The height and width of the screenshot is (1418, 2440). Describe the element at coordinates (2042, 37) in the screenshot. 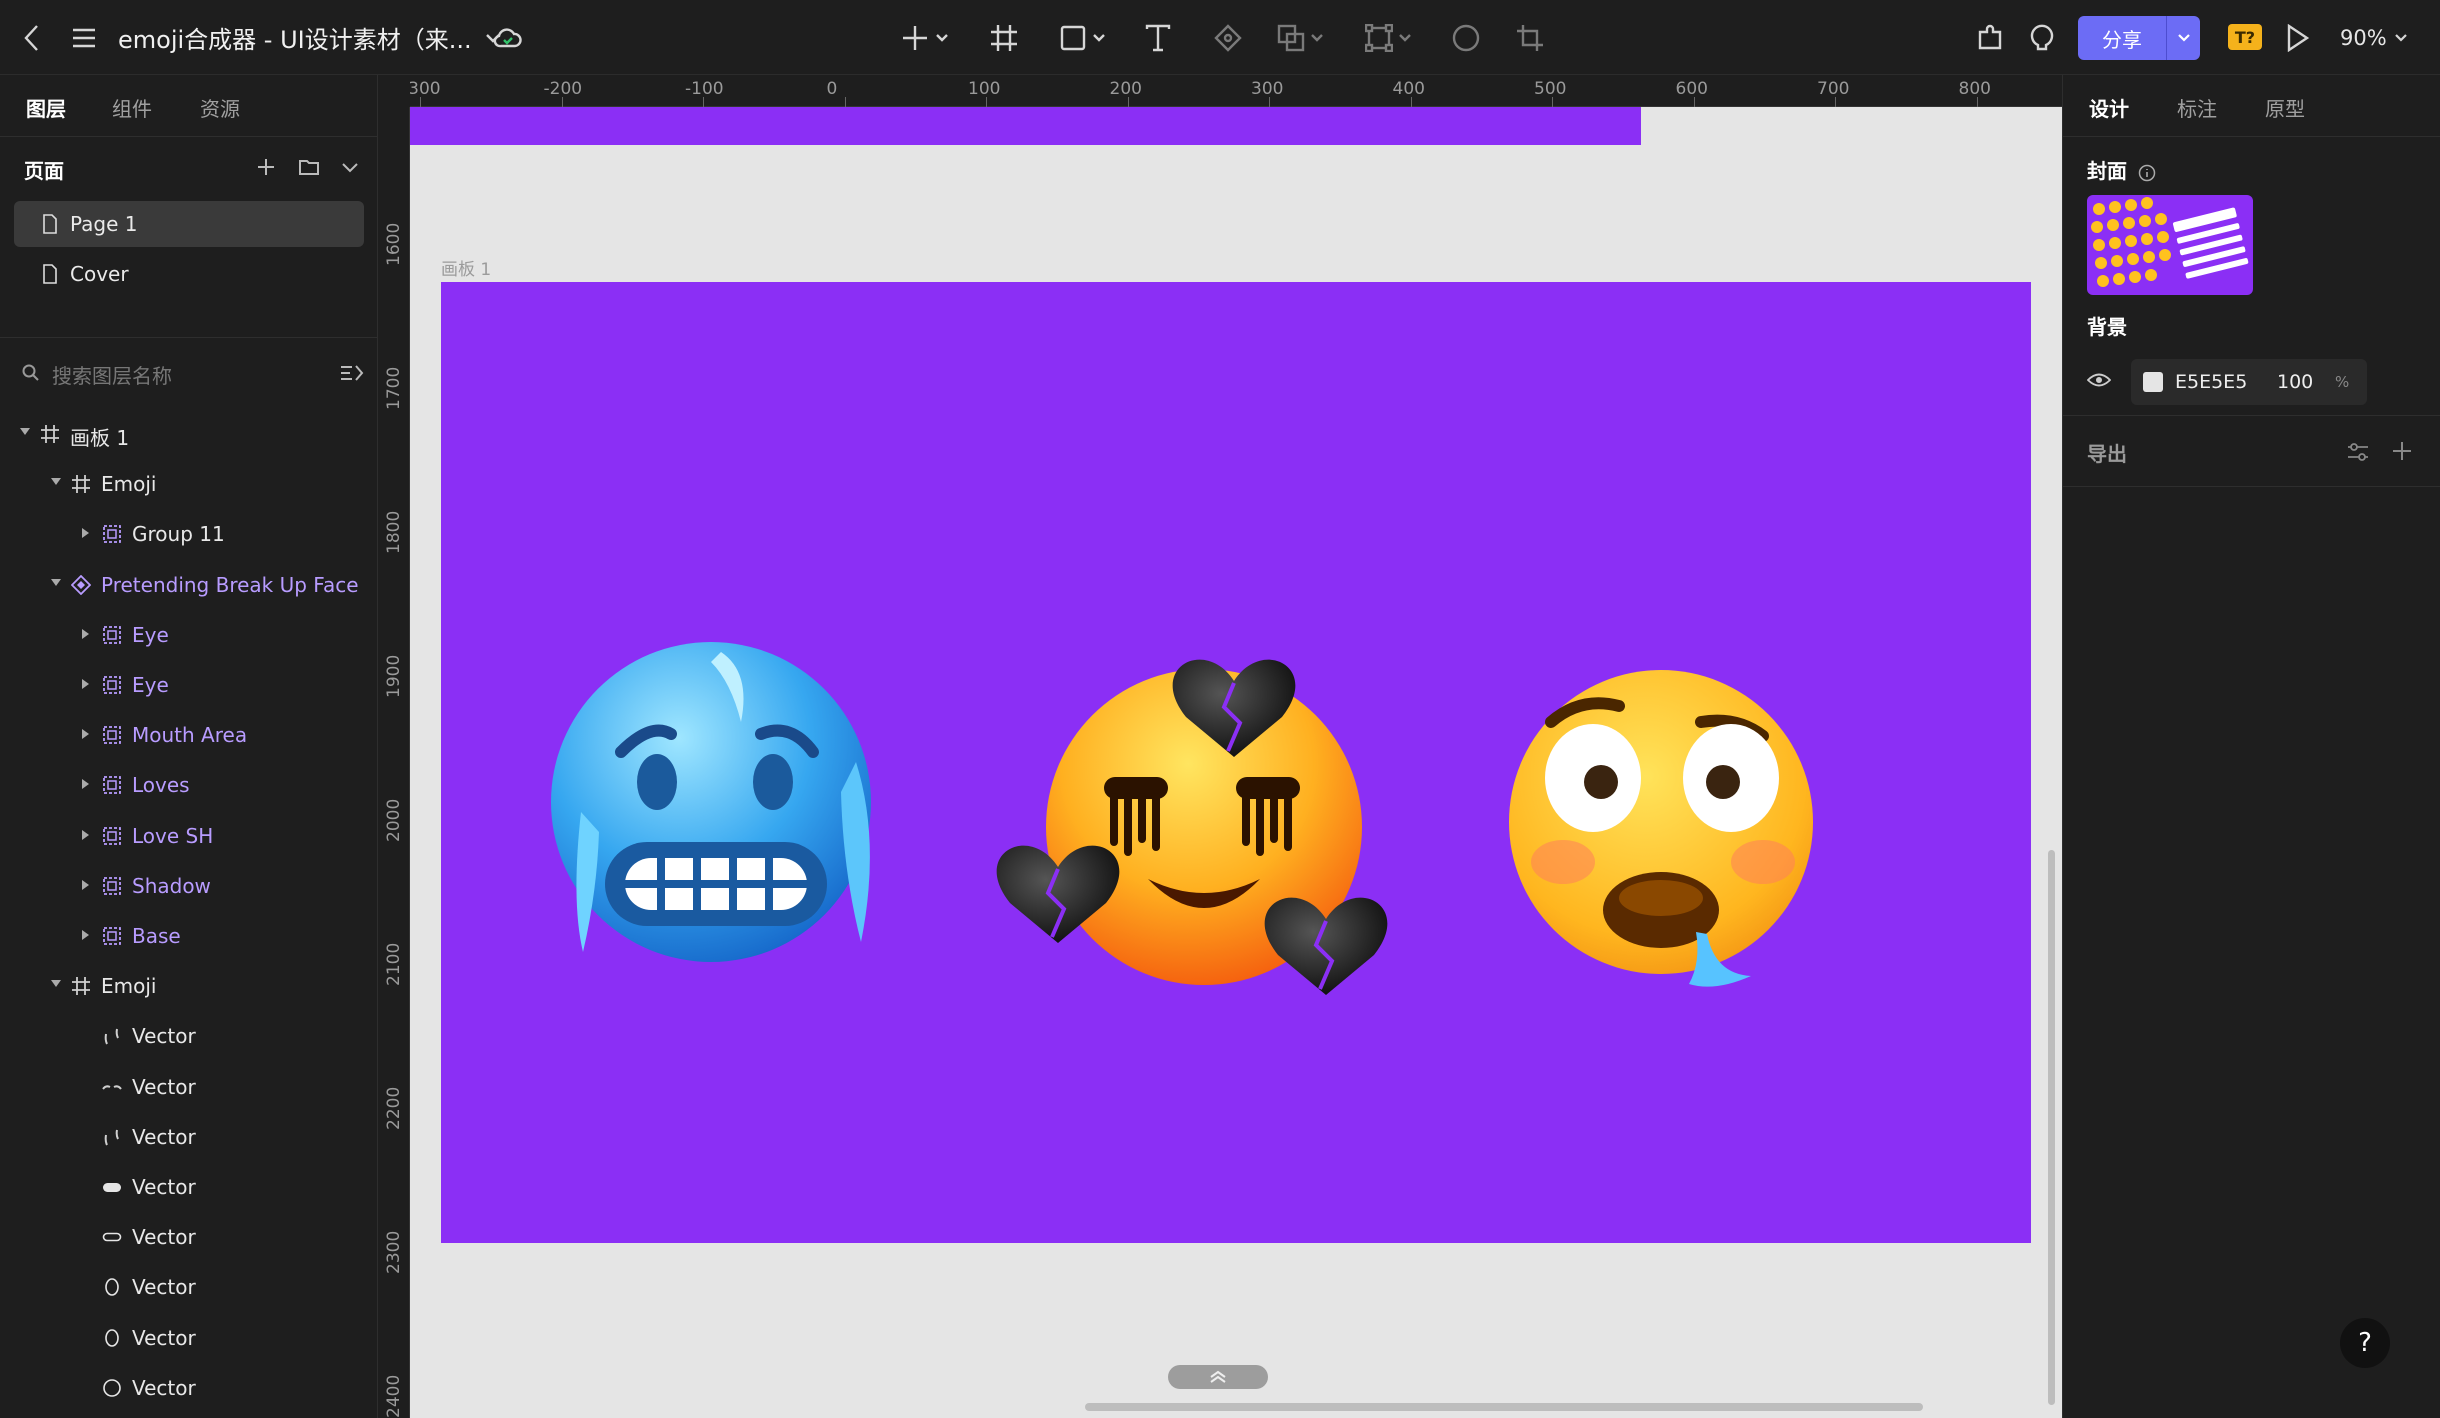

I see `lightbulb-icon` at that location.